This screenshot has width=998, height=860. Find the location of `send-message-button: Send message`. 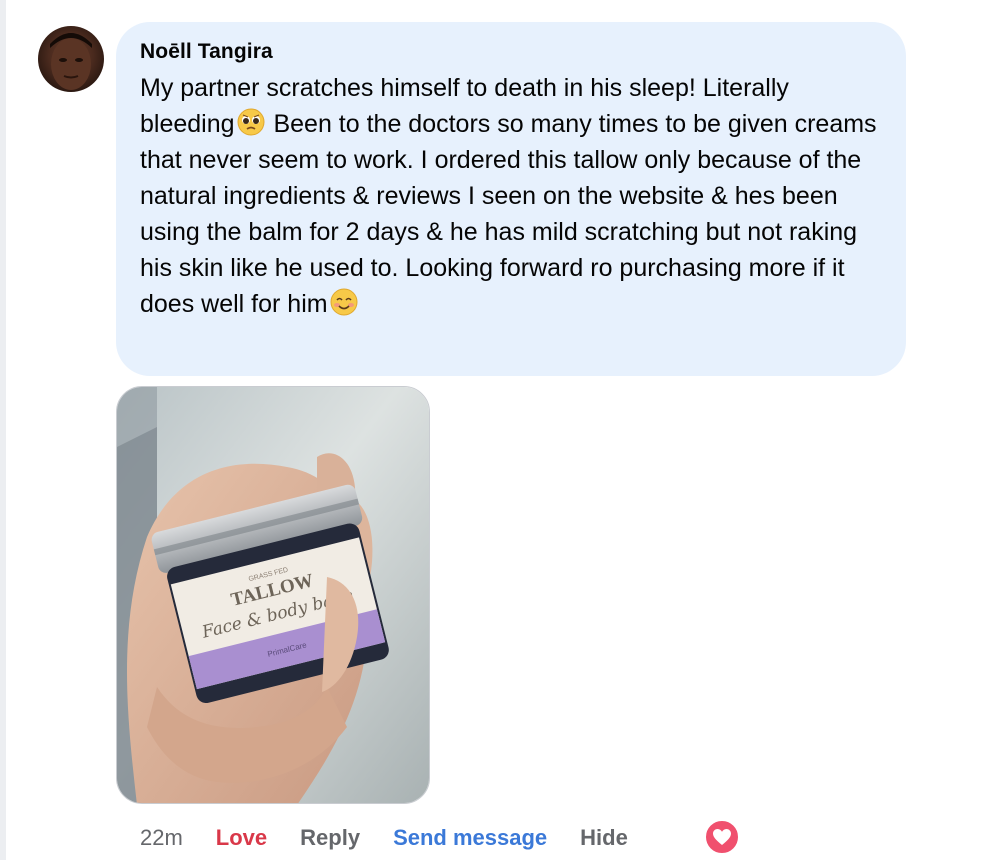

send-message-button: Send message is located at coordinates (470, 838).